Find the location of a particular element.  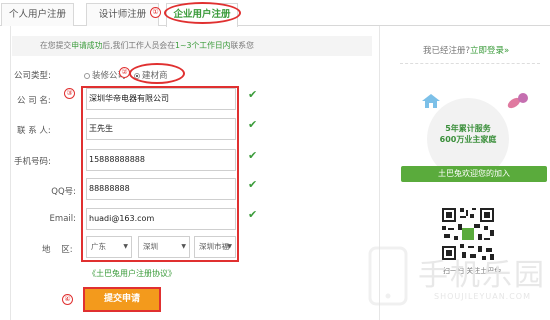

welcome-banner: 土巴兔欢迎您的加入 is located at coordinates (474, 174).